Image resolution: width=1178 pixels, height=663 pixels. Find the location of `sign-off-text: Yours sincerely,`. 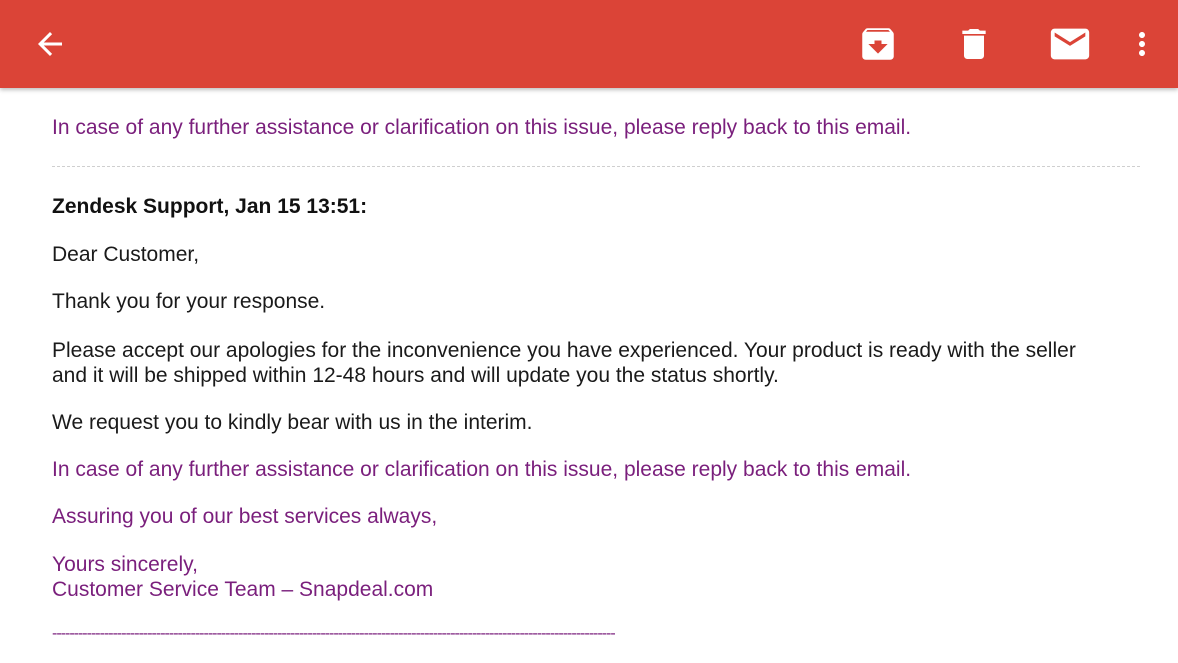

sign-off-text: Yours sincerely, is located at coordinates (125, 564).